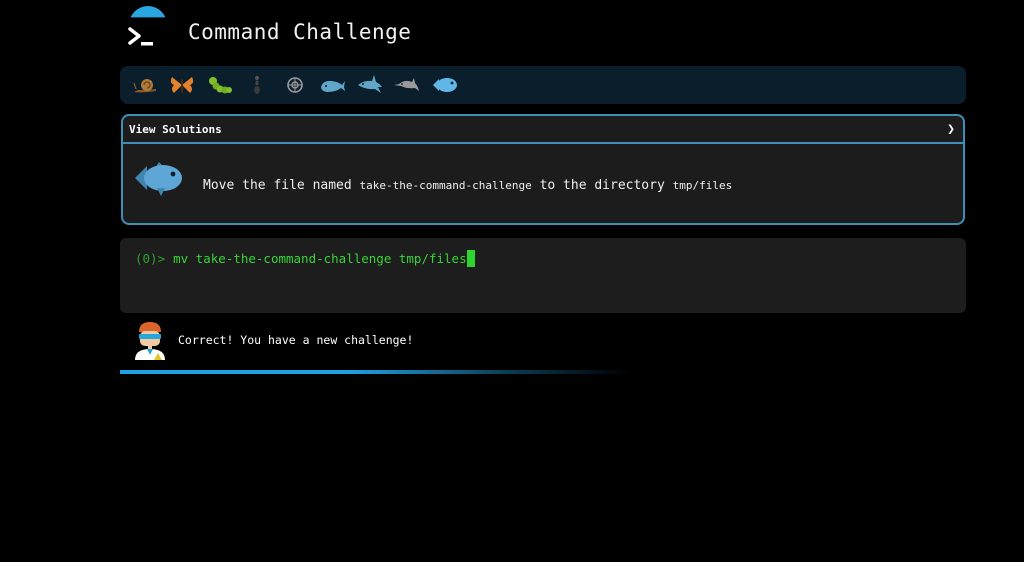  Describe the element at coordinates (543, 130) in the screenshot. I see `view-solutions-toggle: View Solutions ❯` at that location.